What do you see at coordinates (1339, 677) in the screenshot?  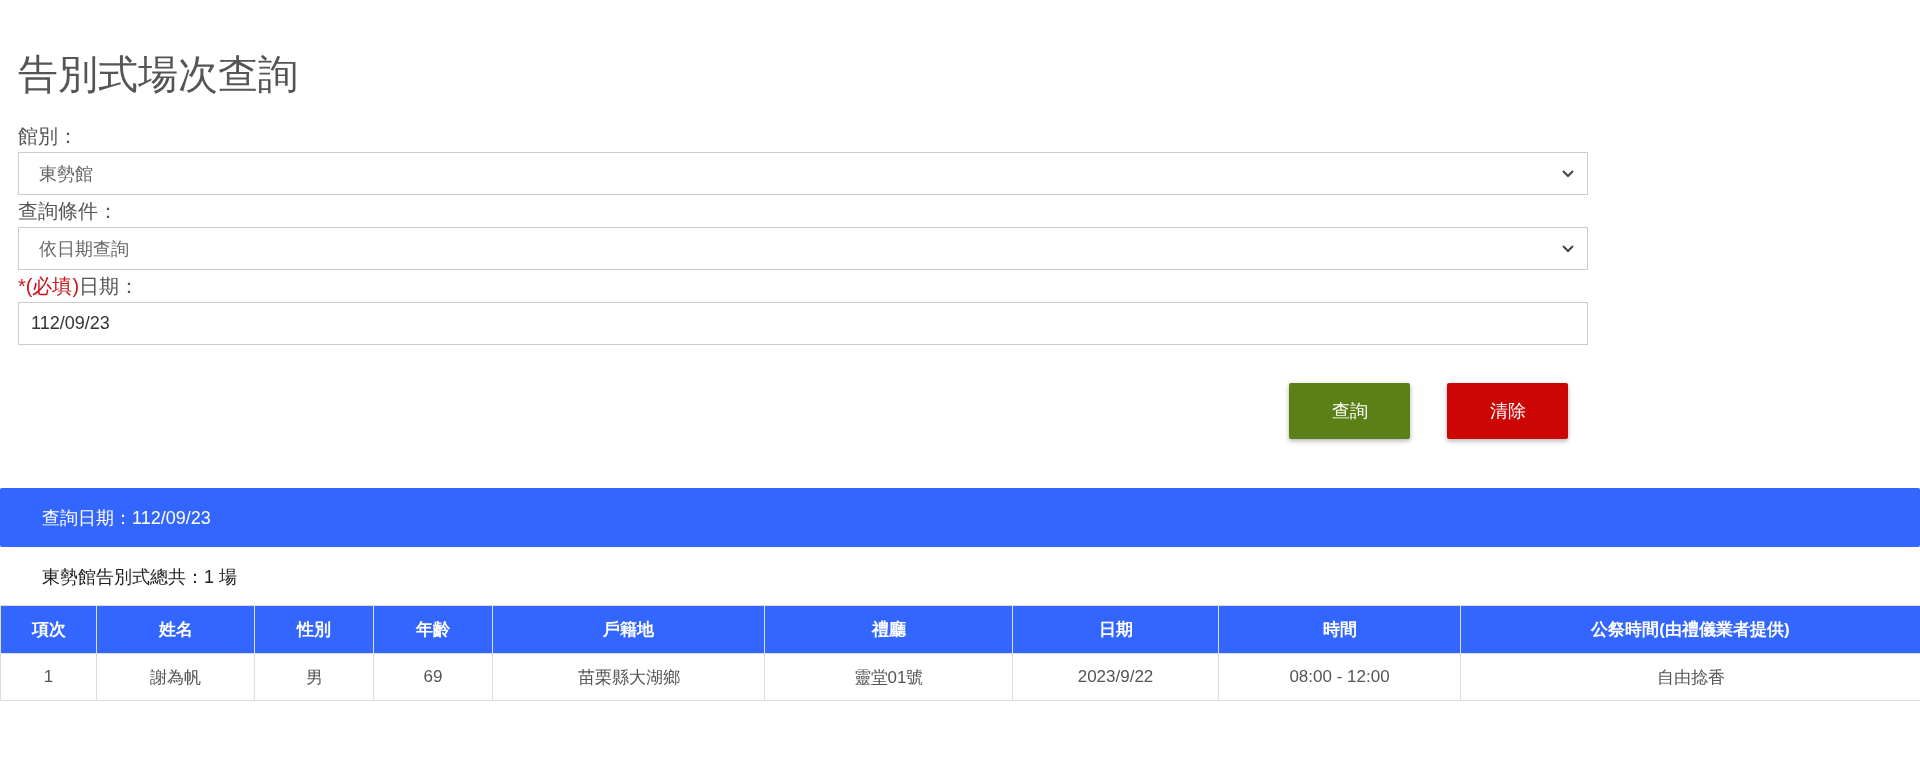 I see `table-cell: 08:00 - 12:00` at bounding box center [1339, 677].